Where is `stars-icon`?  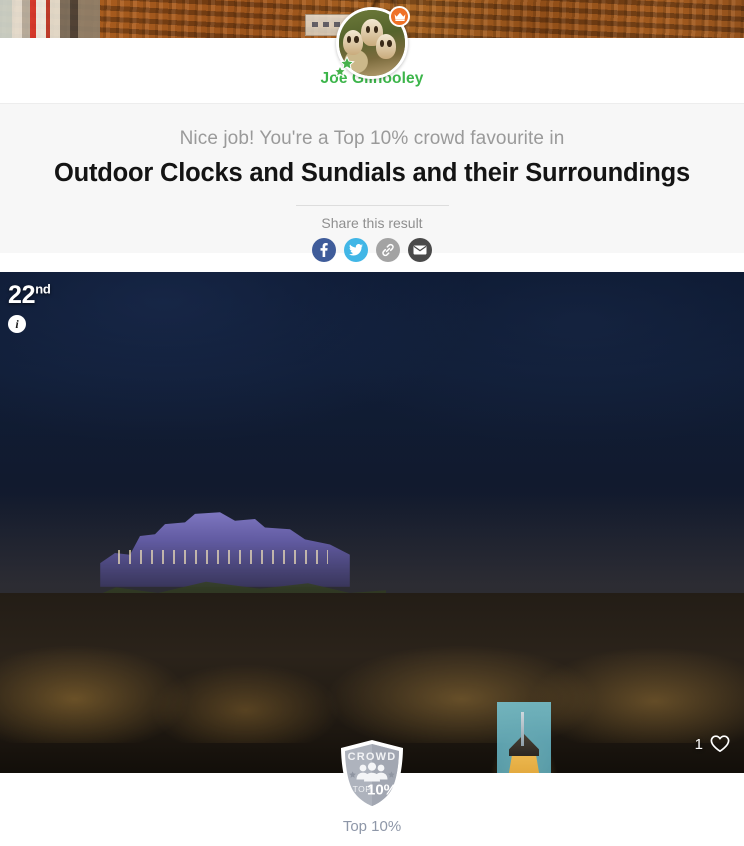 stars-icon is located at coordinates (348, 68).